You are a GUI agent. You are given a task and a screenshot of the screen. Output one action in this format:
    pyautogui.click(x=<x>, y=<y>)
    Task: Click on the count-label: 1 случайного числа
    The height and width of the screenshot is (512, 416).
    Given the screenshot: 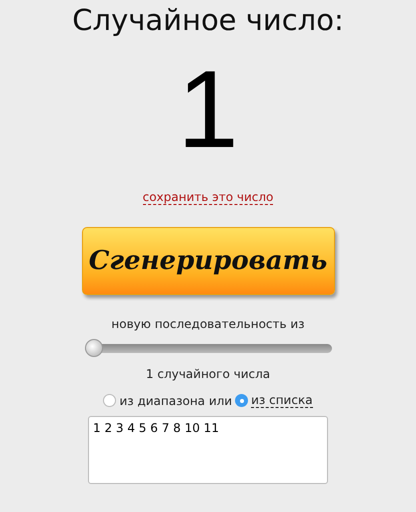 What is the action you would take?
    pyautogui.click(x=208, y=374)
    